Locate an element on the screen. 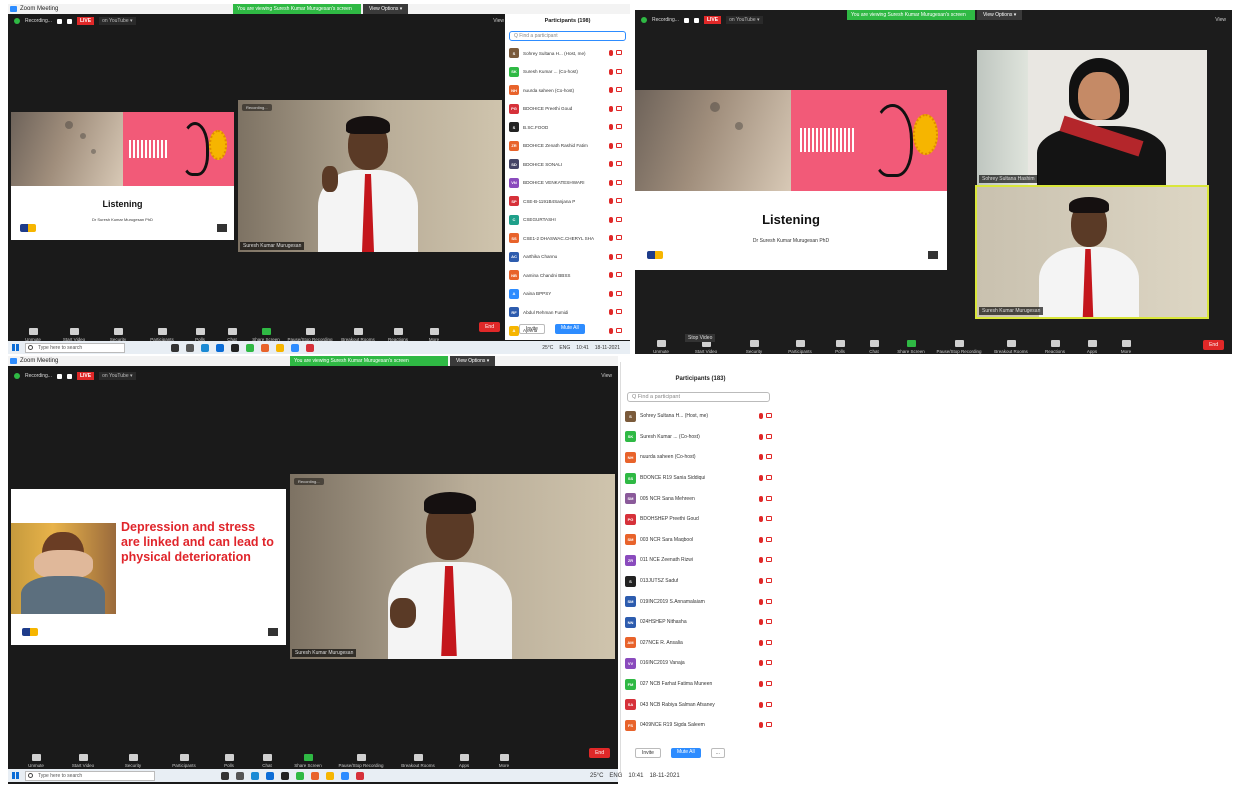 Image resolution: width=1235 pixels, height=785 pixels. record-button: Pause/Stop Recording is located at coordinates (310, 335).